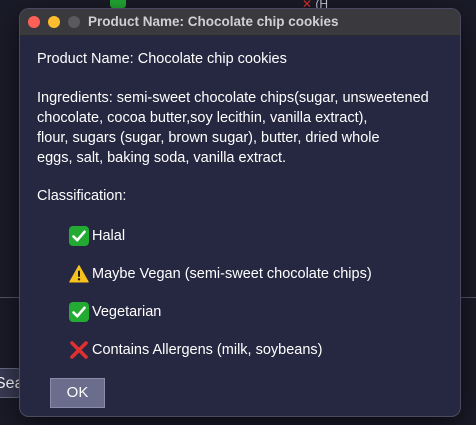 The height and width of the screenshot is (425, 476). I want to click on title-bar: Product Name: Chocolate chip cookies, so click(240, 22).